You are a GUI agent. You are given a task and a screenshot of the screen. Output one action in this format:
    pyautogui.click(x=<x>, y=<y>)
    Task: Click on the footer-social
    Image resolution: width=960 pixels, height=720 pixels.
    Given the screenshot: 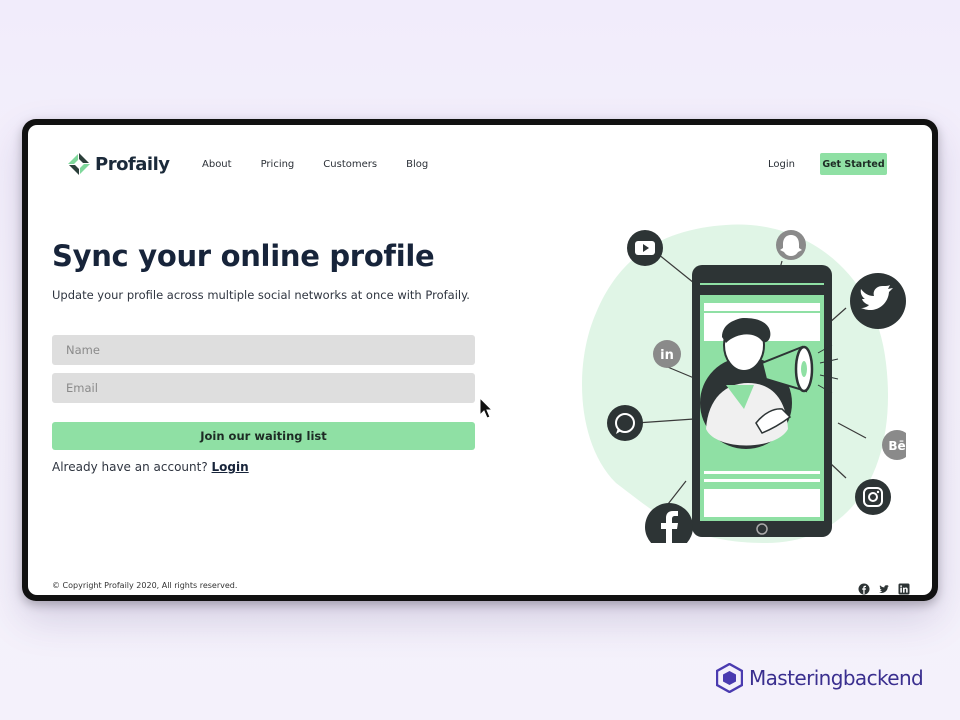 What is the action you would take?
    pyautogui.click(x=884, y=587)
    